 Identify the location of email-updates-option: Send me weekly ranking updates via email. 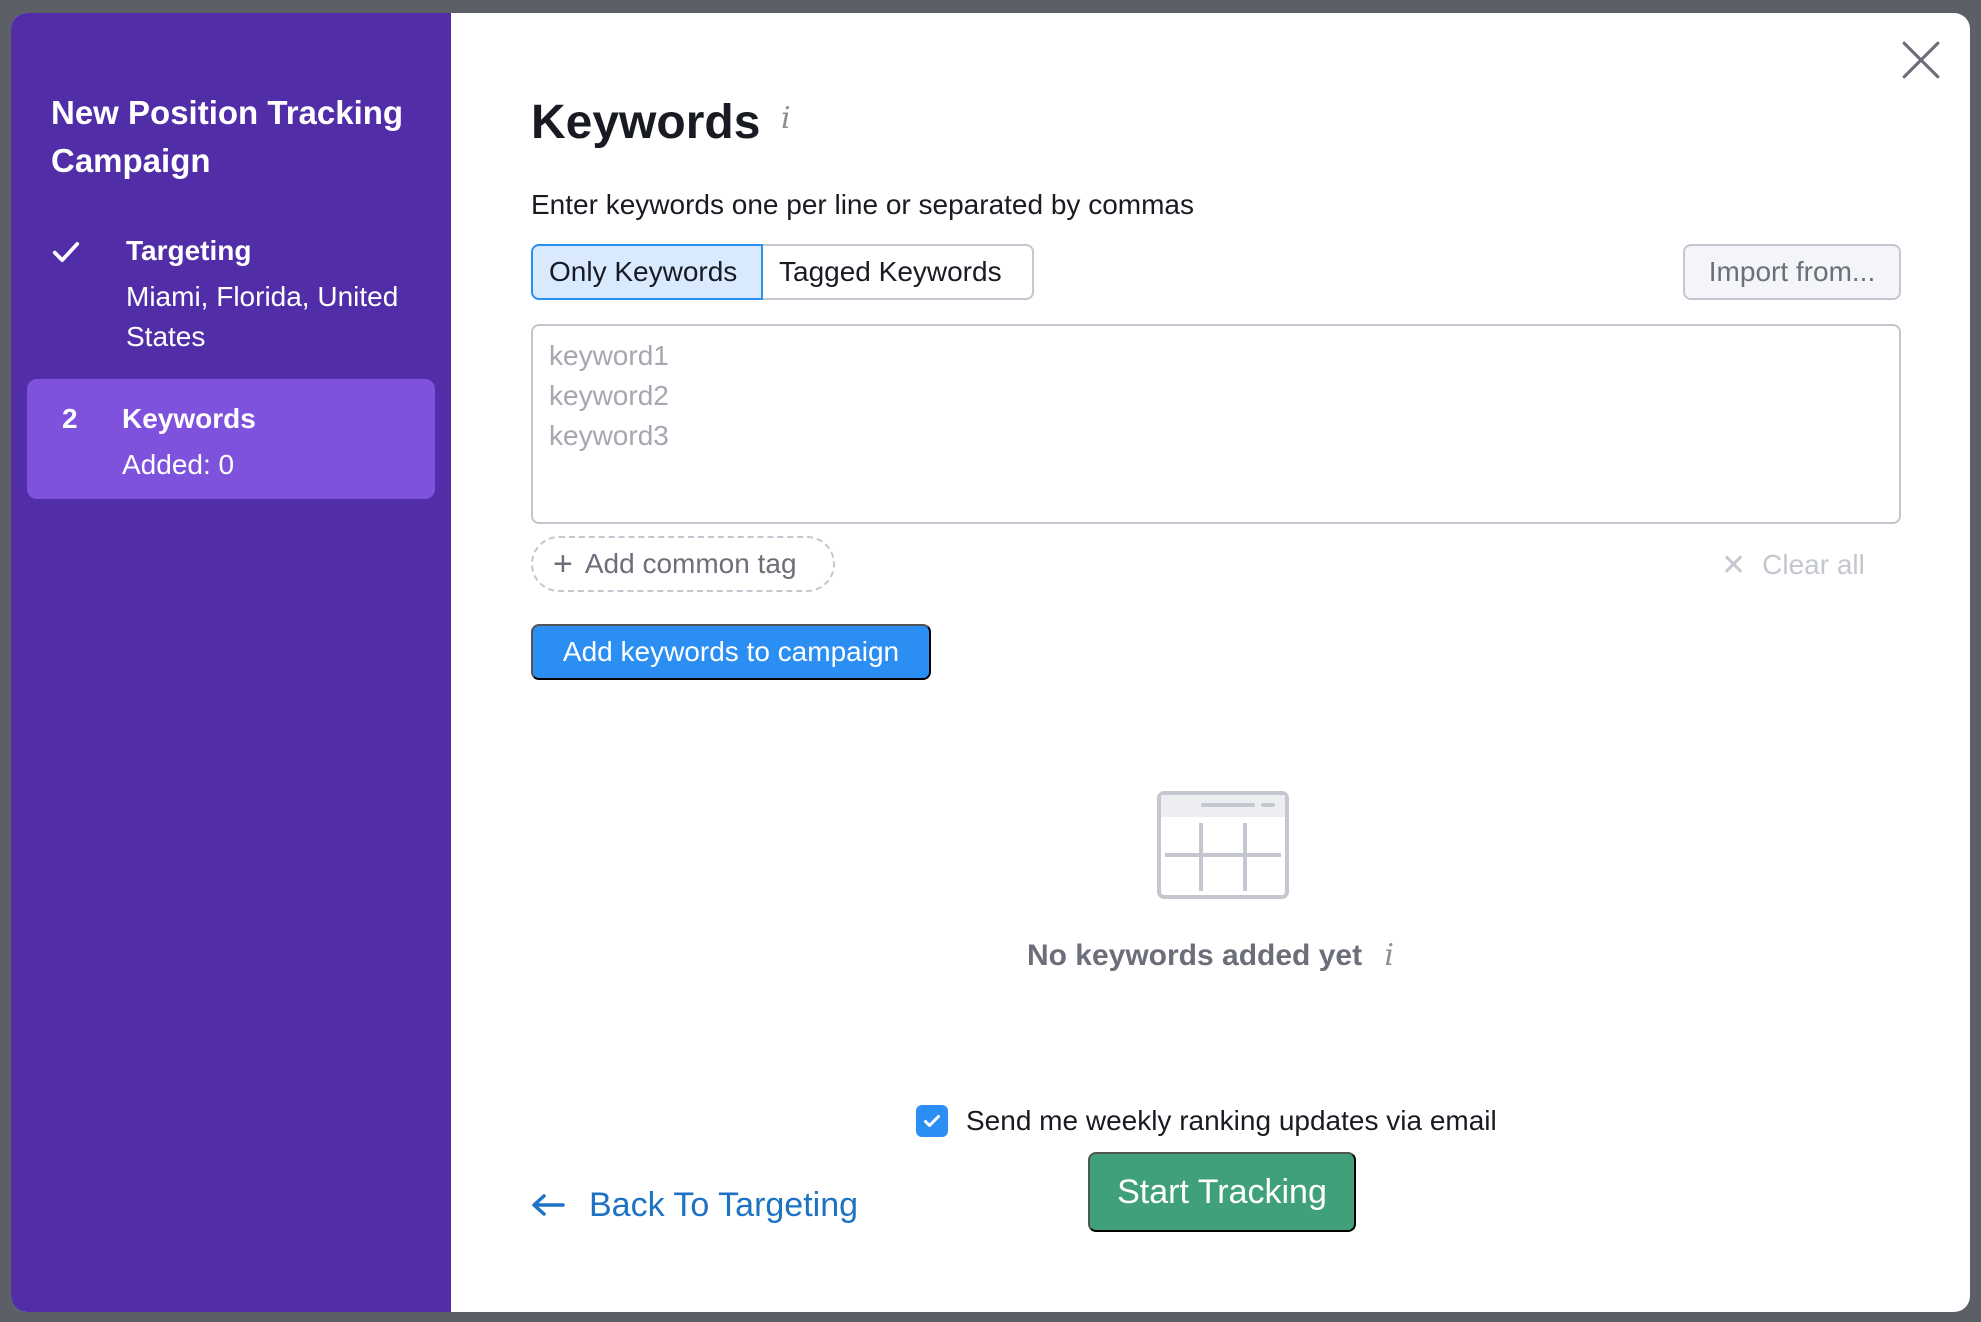
(1206, 1121).